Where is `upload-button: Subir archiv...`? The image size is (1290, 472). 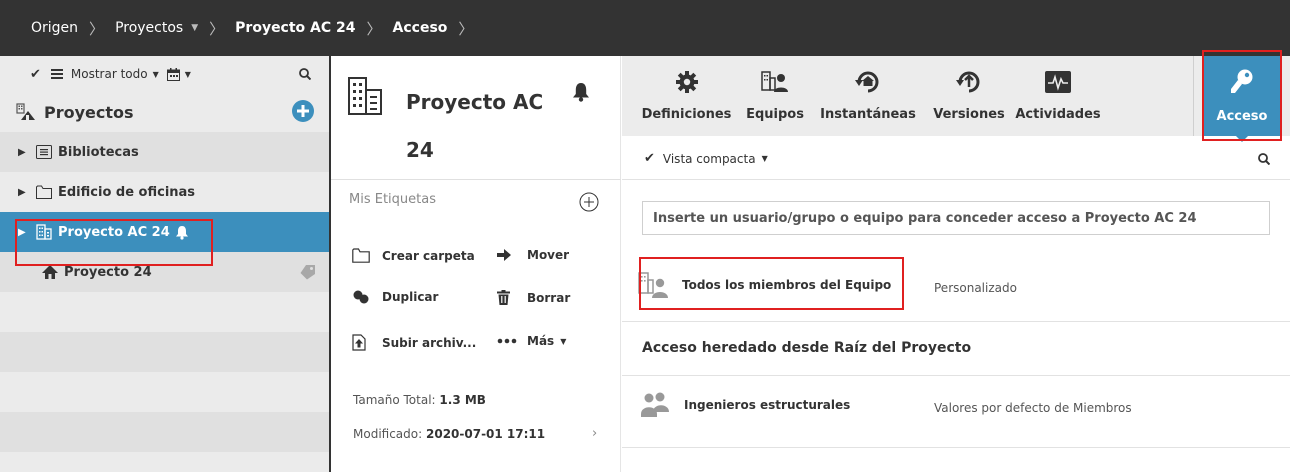
upload-button: Subir archiv... is located at coordinates (414, 342).